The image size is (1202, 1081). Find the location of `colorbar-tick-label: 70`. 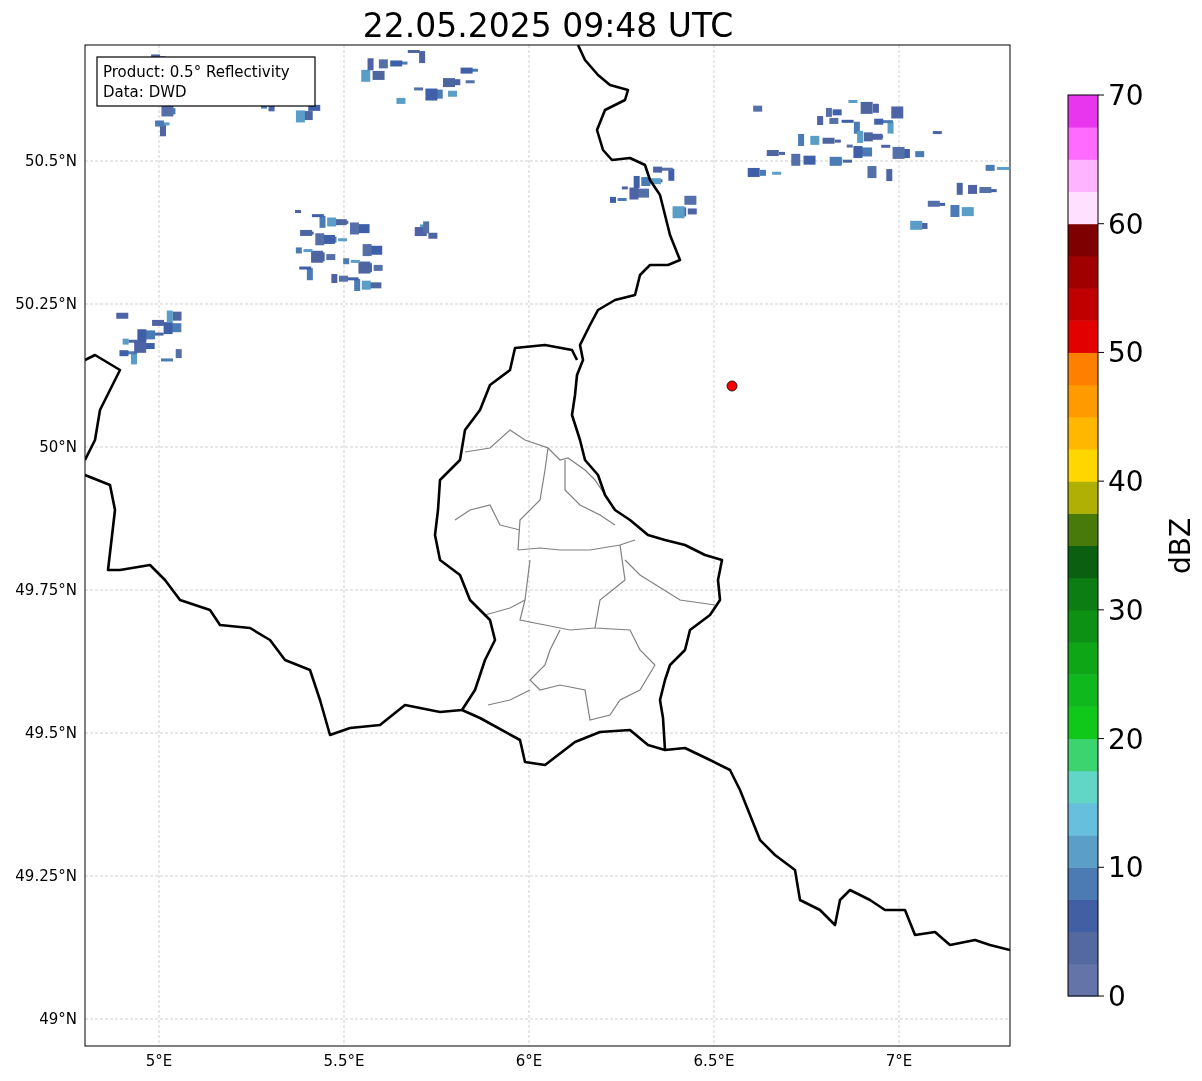

colorbar-tick-label: 70 is located at coordinates (1126, 95).